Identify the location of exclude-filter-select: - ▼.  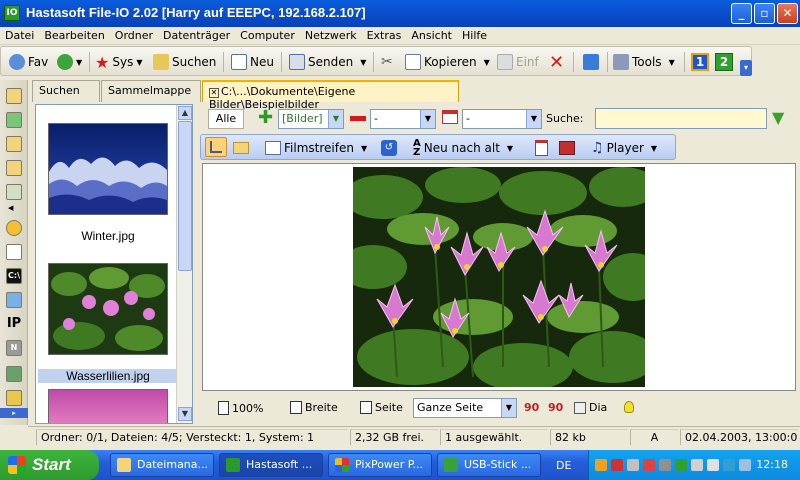
(403, 119).